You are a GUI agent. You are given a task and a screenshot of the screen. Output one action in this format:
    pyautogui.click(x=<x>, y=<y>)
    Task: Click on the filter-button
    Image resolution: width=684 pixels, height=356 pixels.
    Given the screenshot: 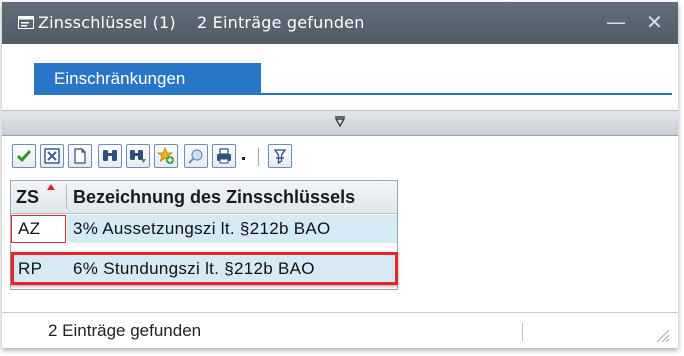 What is the action you would take?
    pyautogui.click(x=280, y=156)
    